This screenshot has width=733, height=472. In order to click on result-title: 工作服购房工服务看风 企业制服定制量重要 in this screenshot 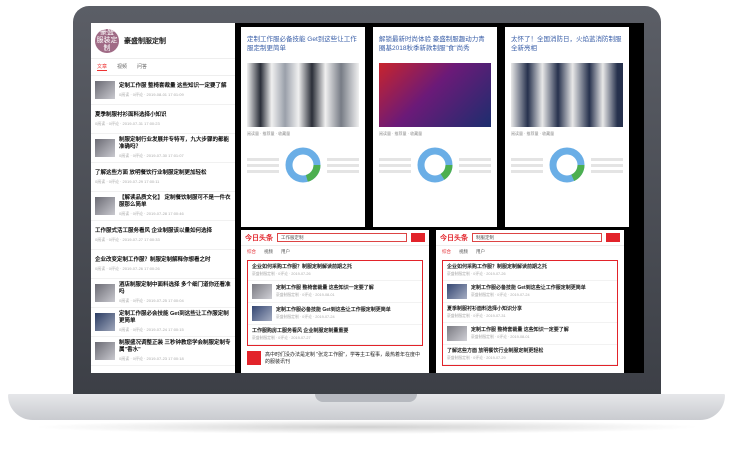, I will do `click(300, 331)`.